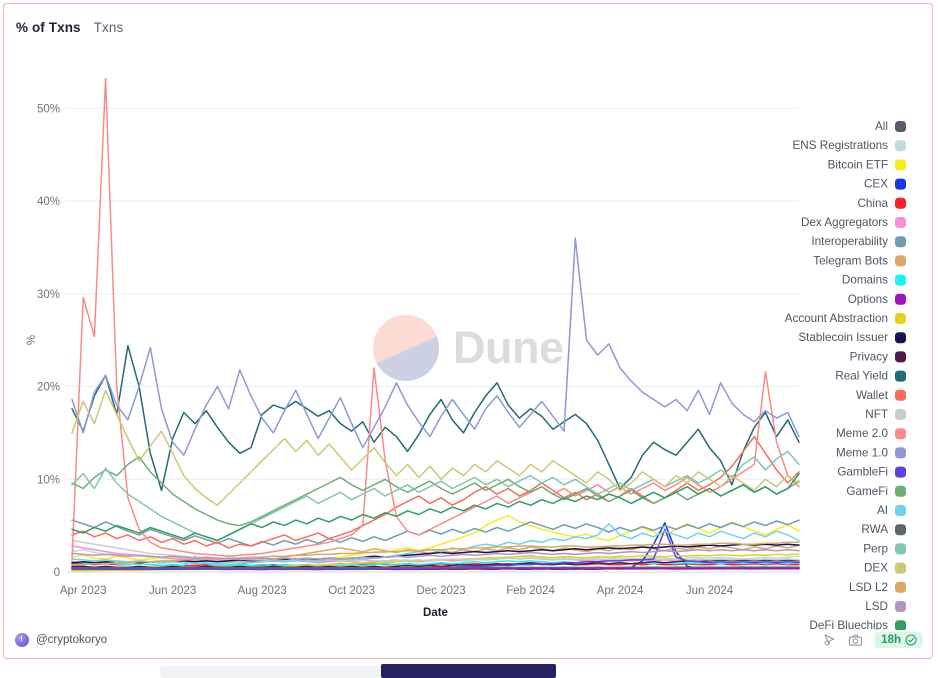  I want to click on legend-label: RWA, so click(874, 529).